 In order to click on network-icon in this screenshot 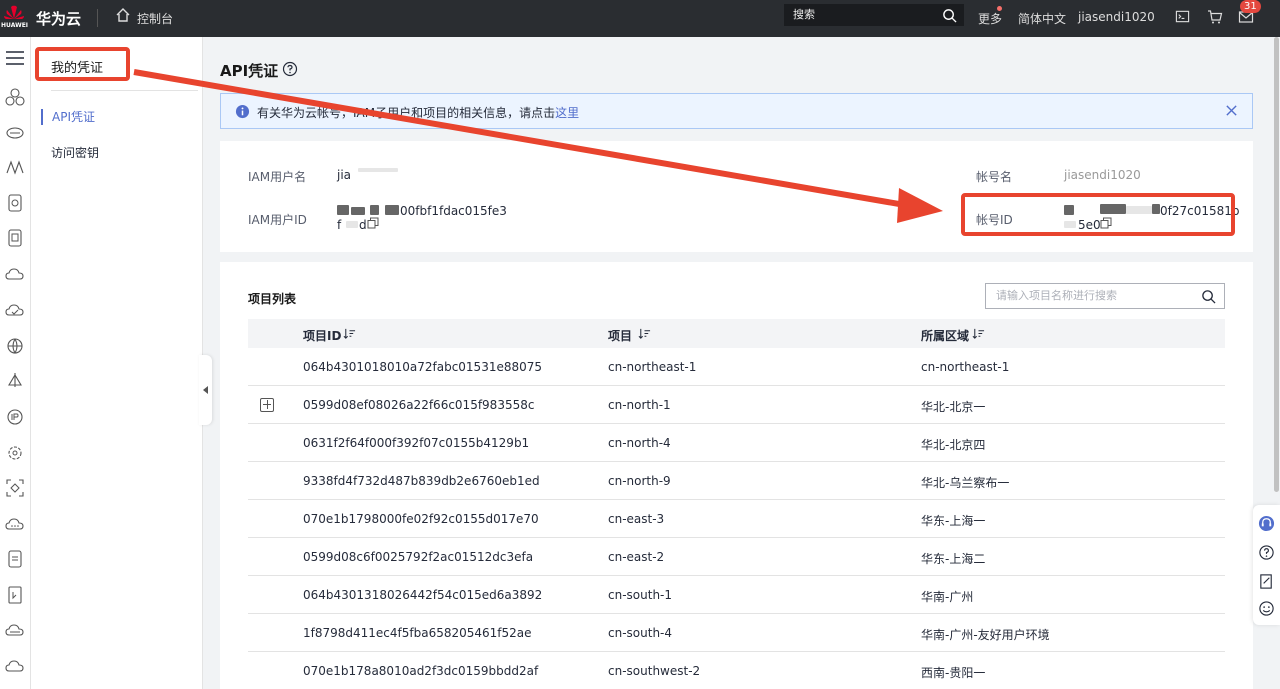, I will do `click(15, 167)`.